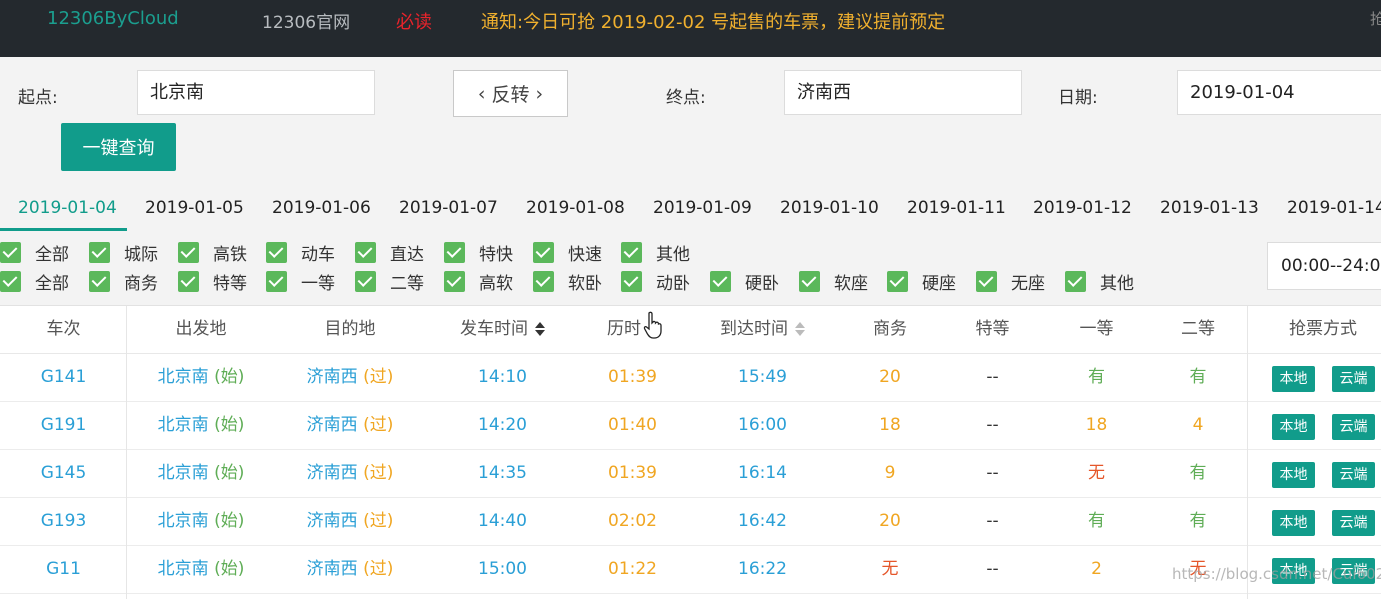 The image size is (1381, 599). I want to click on first-class-seat: 有, so click(1096, 521).